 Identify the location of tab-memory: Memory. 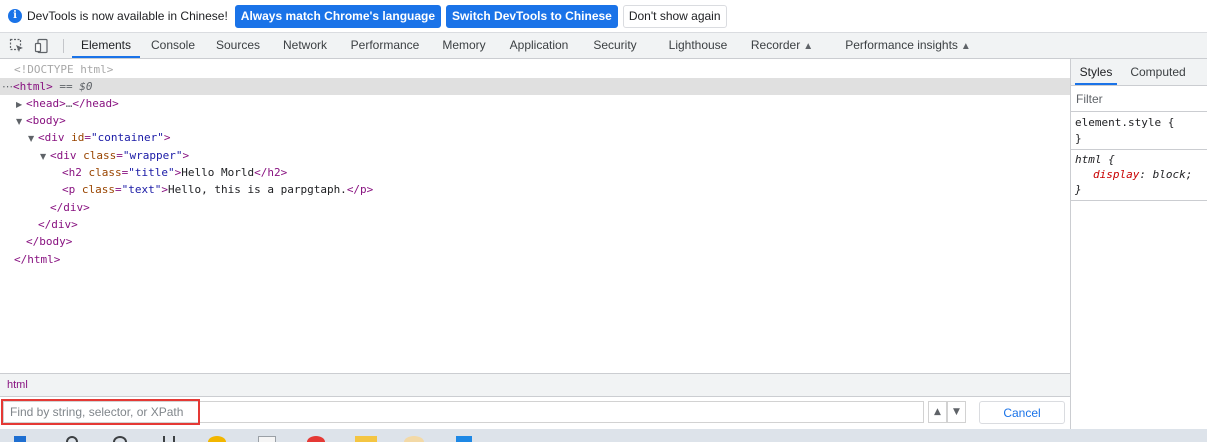
(464, 45).